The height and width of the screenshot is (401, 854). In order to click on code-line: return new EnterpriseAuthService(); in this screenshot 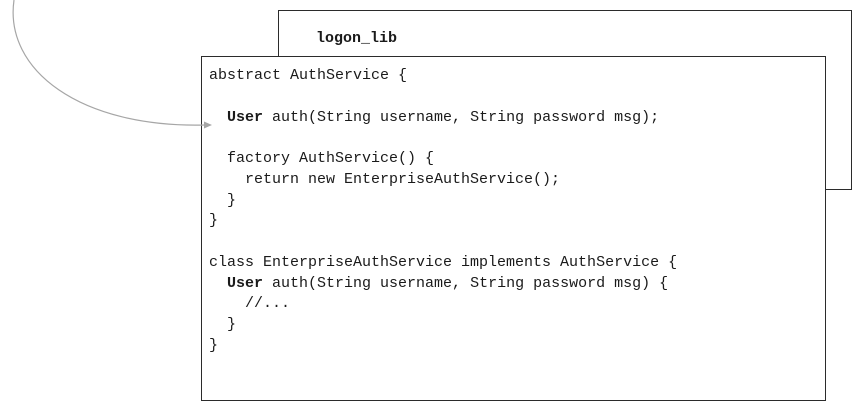, I will do `click(443, 180)`.